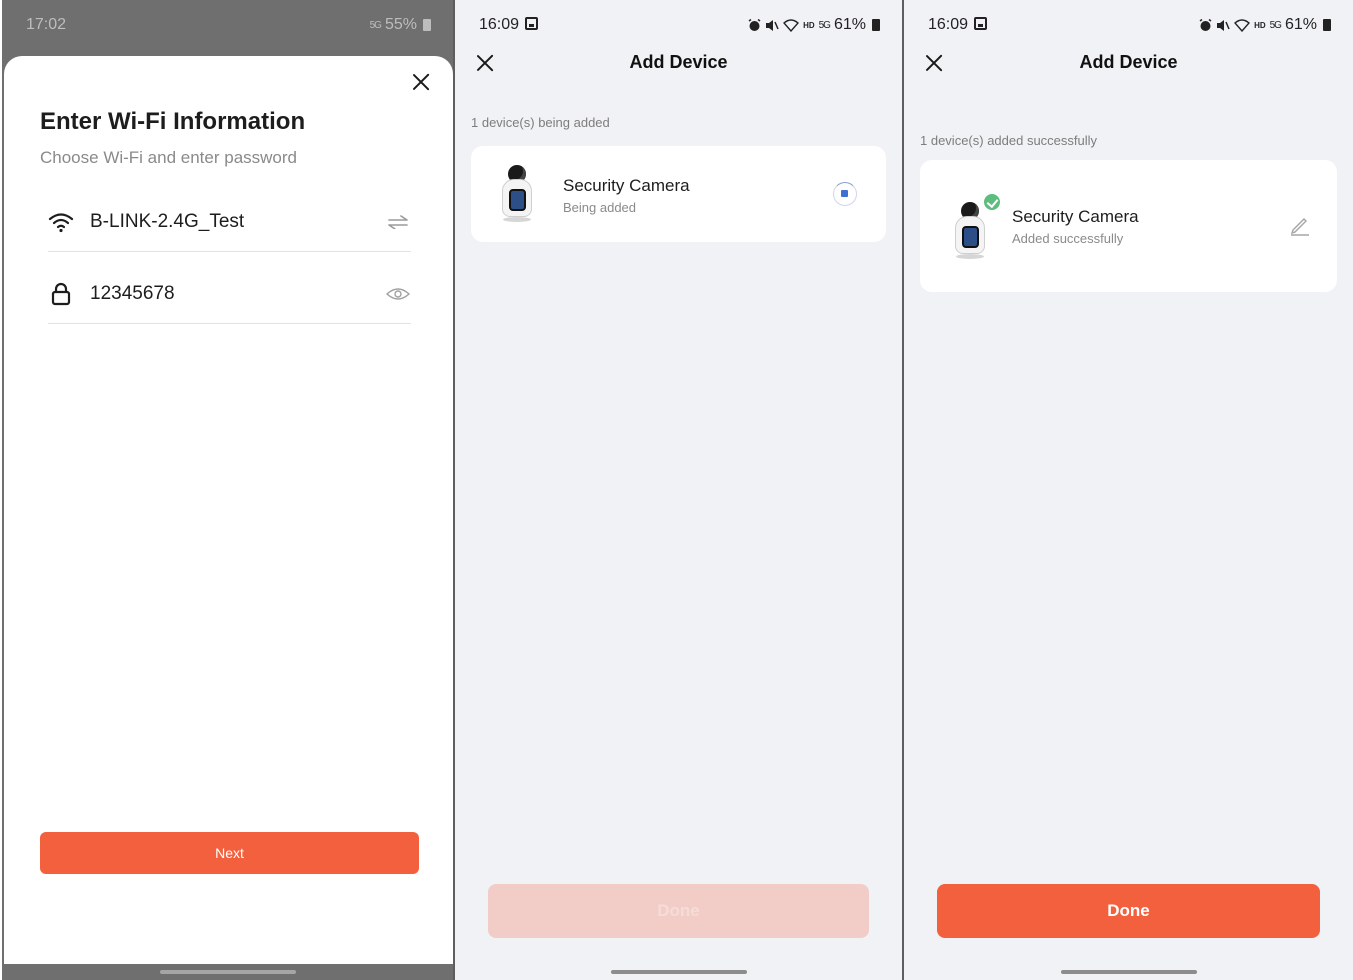 The width and height of the screenshot is (1353, 980). What do you see at coordinates (540, 122) in the screenshot?
I see `device-count-text: 1 device(s) being added` at bounding box center [540, 122].